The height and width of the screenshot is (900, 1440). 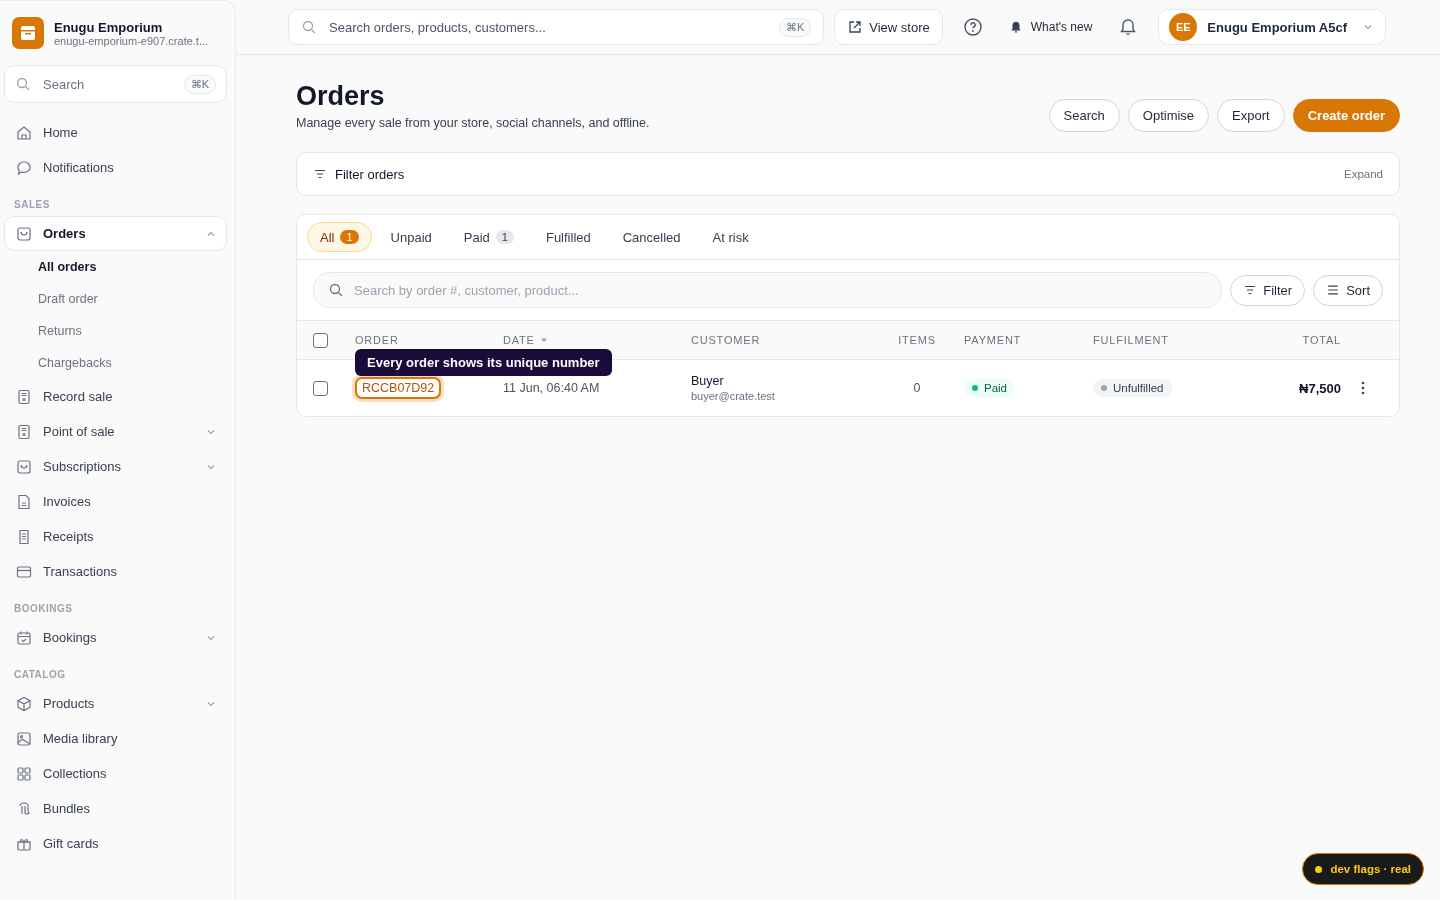 What do you see at coordinates (483, 362) in the screenshot?
I see `tooltip: Every order shows its unique number` at bounding box center [483, 362].